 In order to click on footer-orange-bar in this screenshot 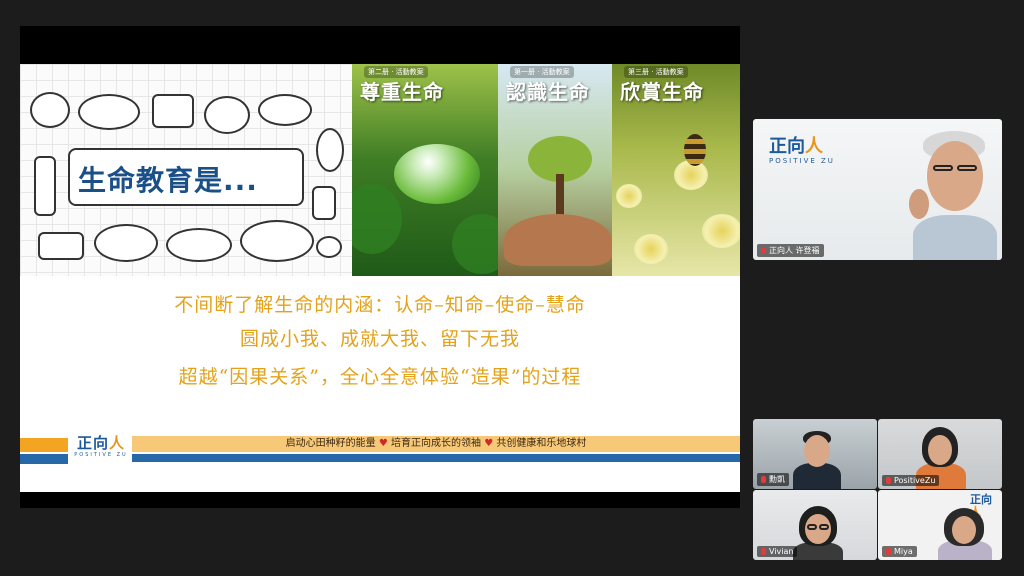, I will do `click(44, 445)`.